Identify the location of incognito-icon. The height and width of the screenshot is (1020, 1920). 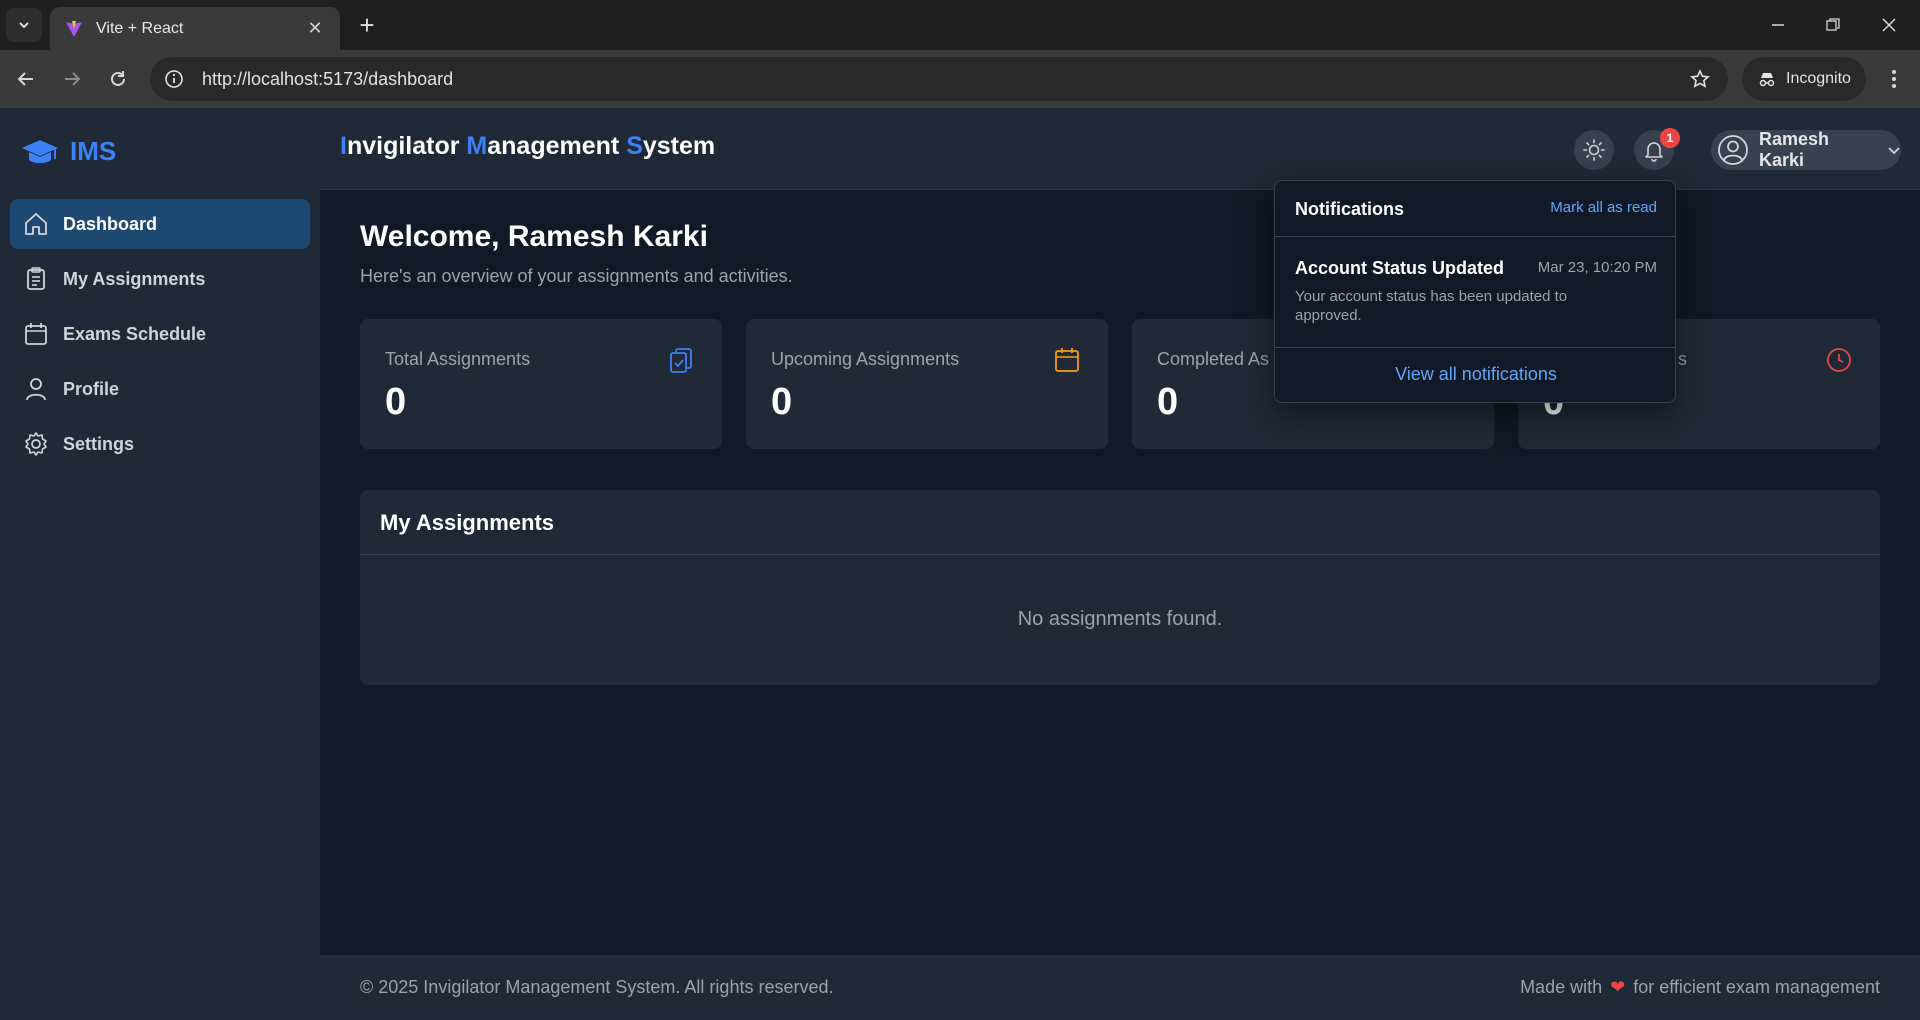
(1767, 80).